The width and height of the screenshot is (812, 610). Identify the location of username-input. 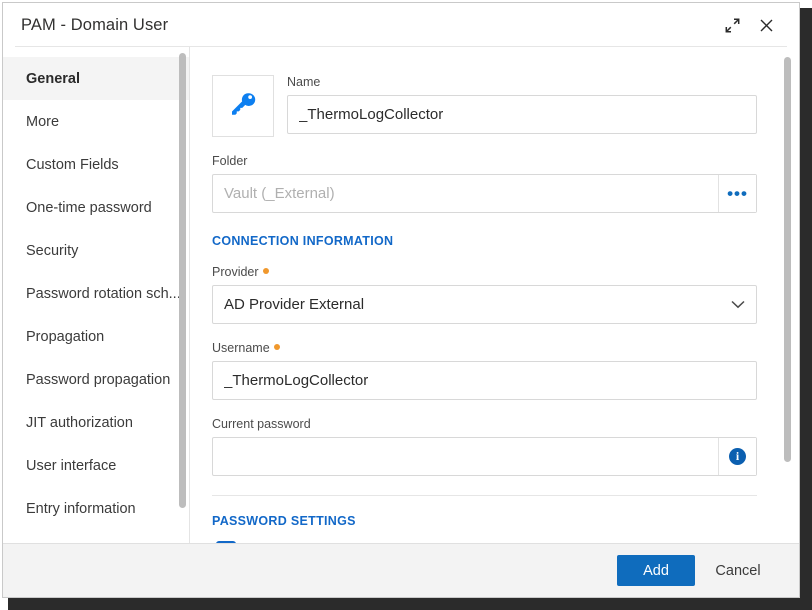
(484, 380).